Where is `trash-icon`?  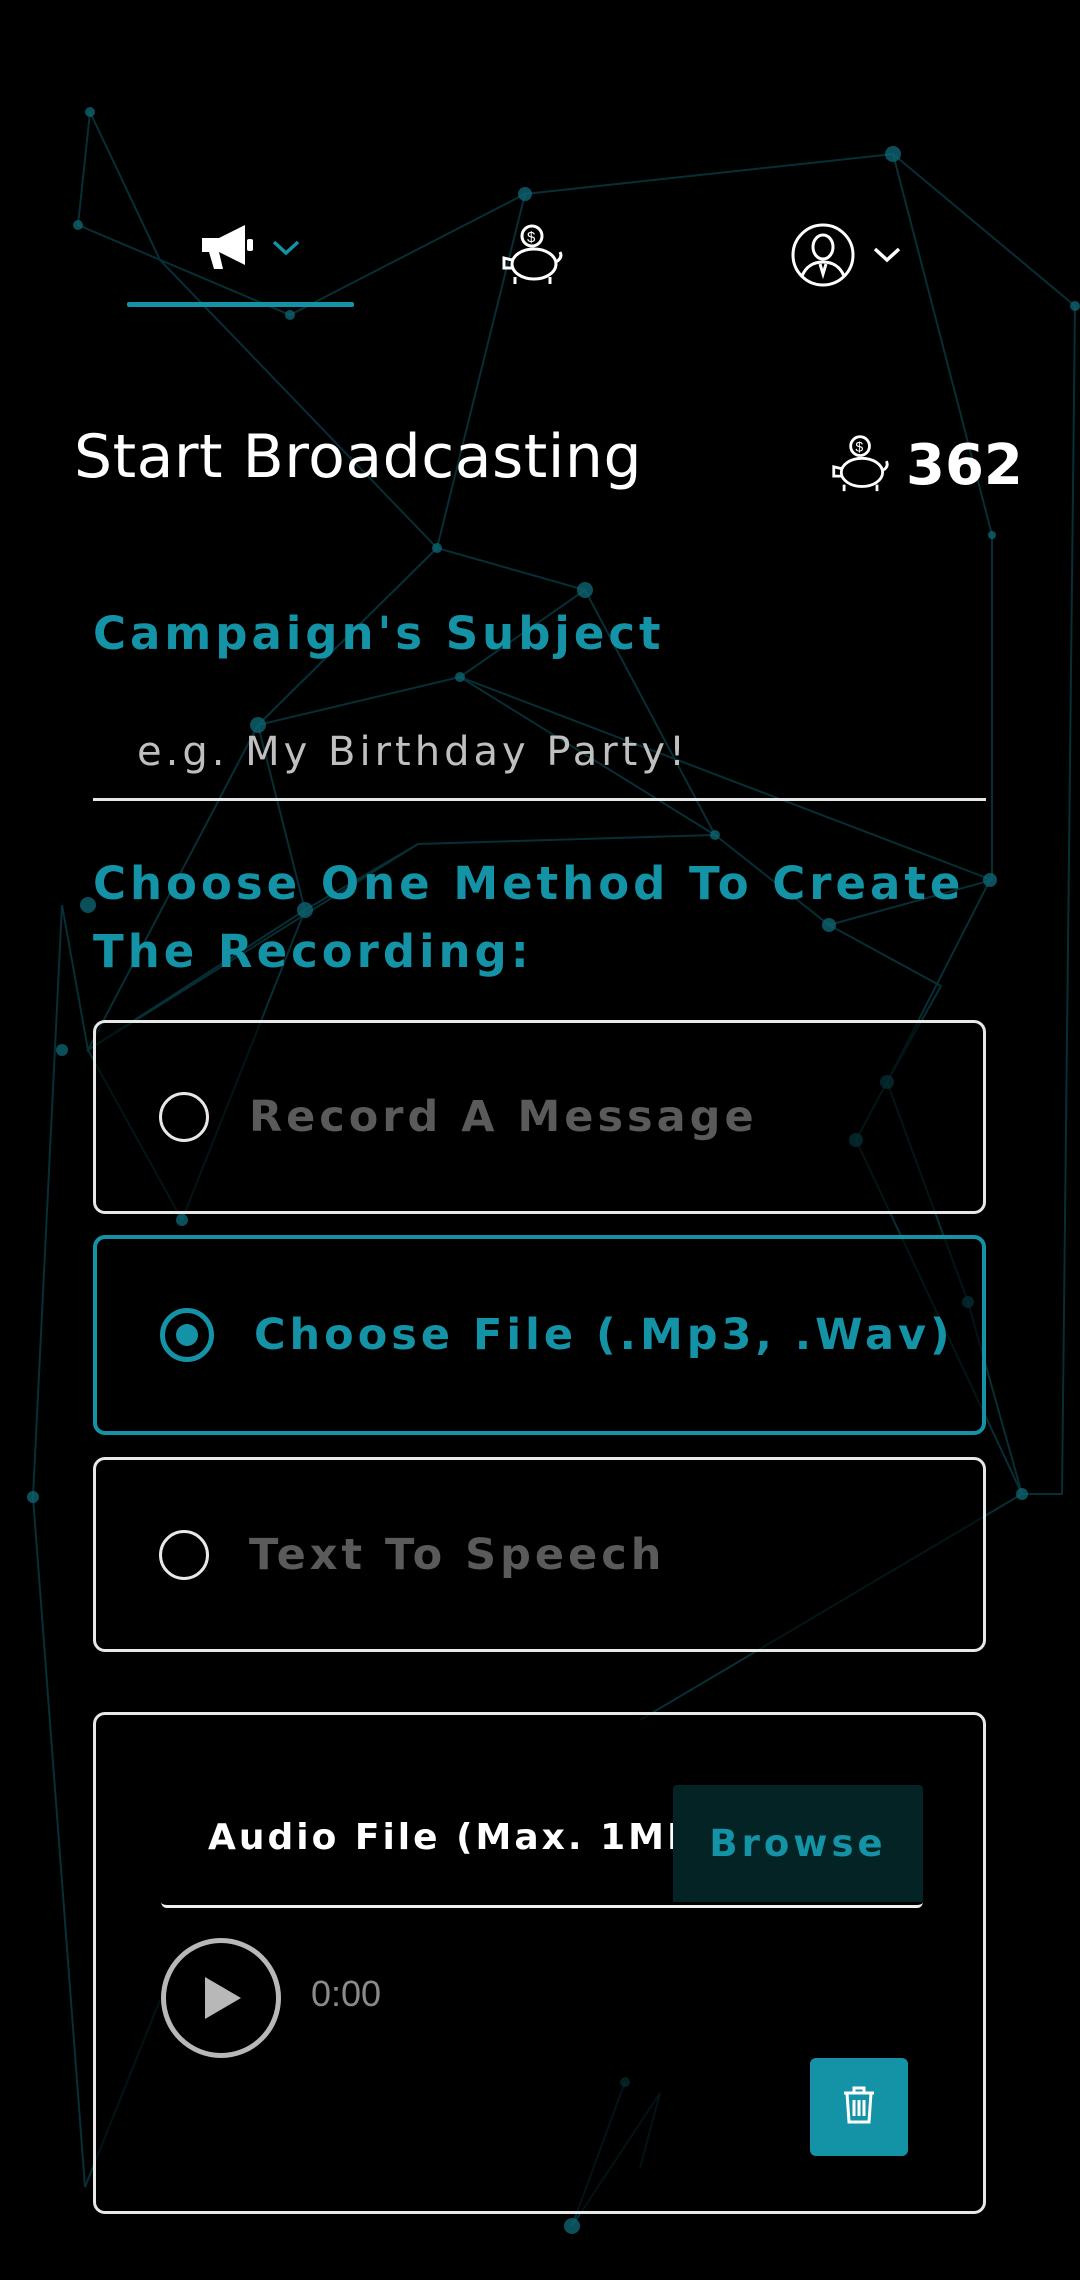 trash-icon is located at coordinates (859, 2107).